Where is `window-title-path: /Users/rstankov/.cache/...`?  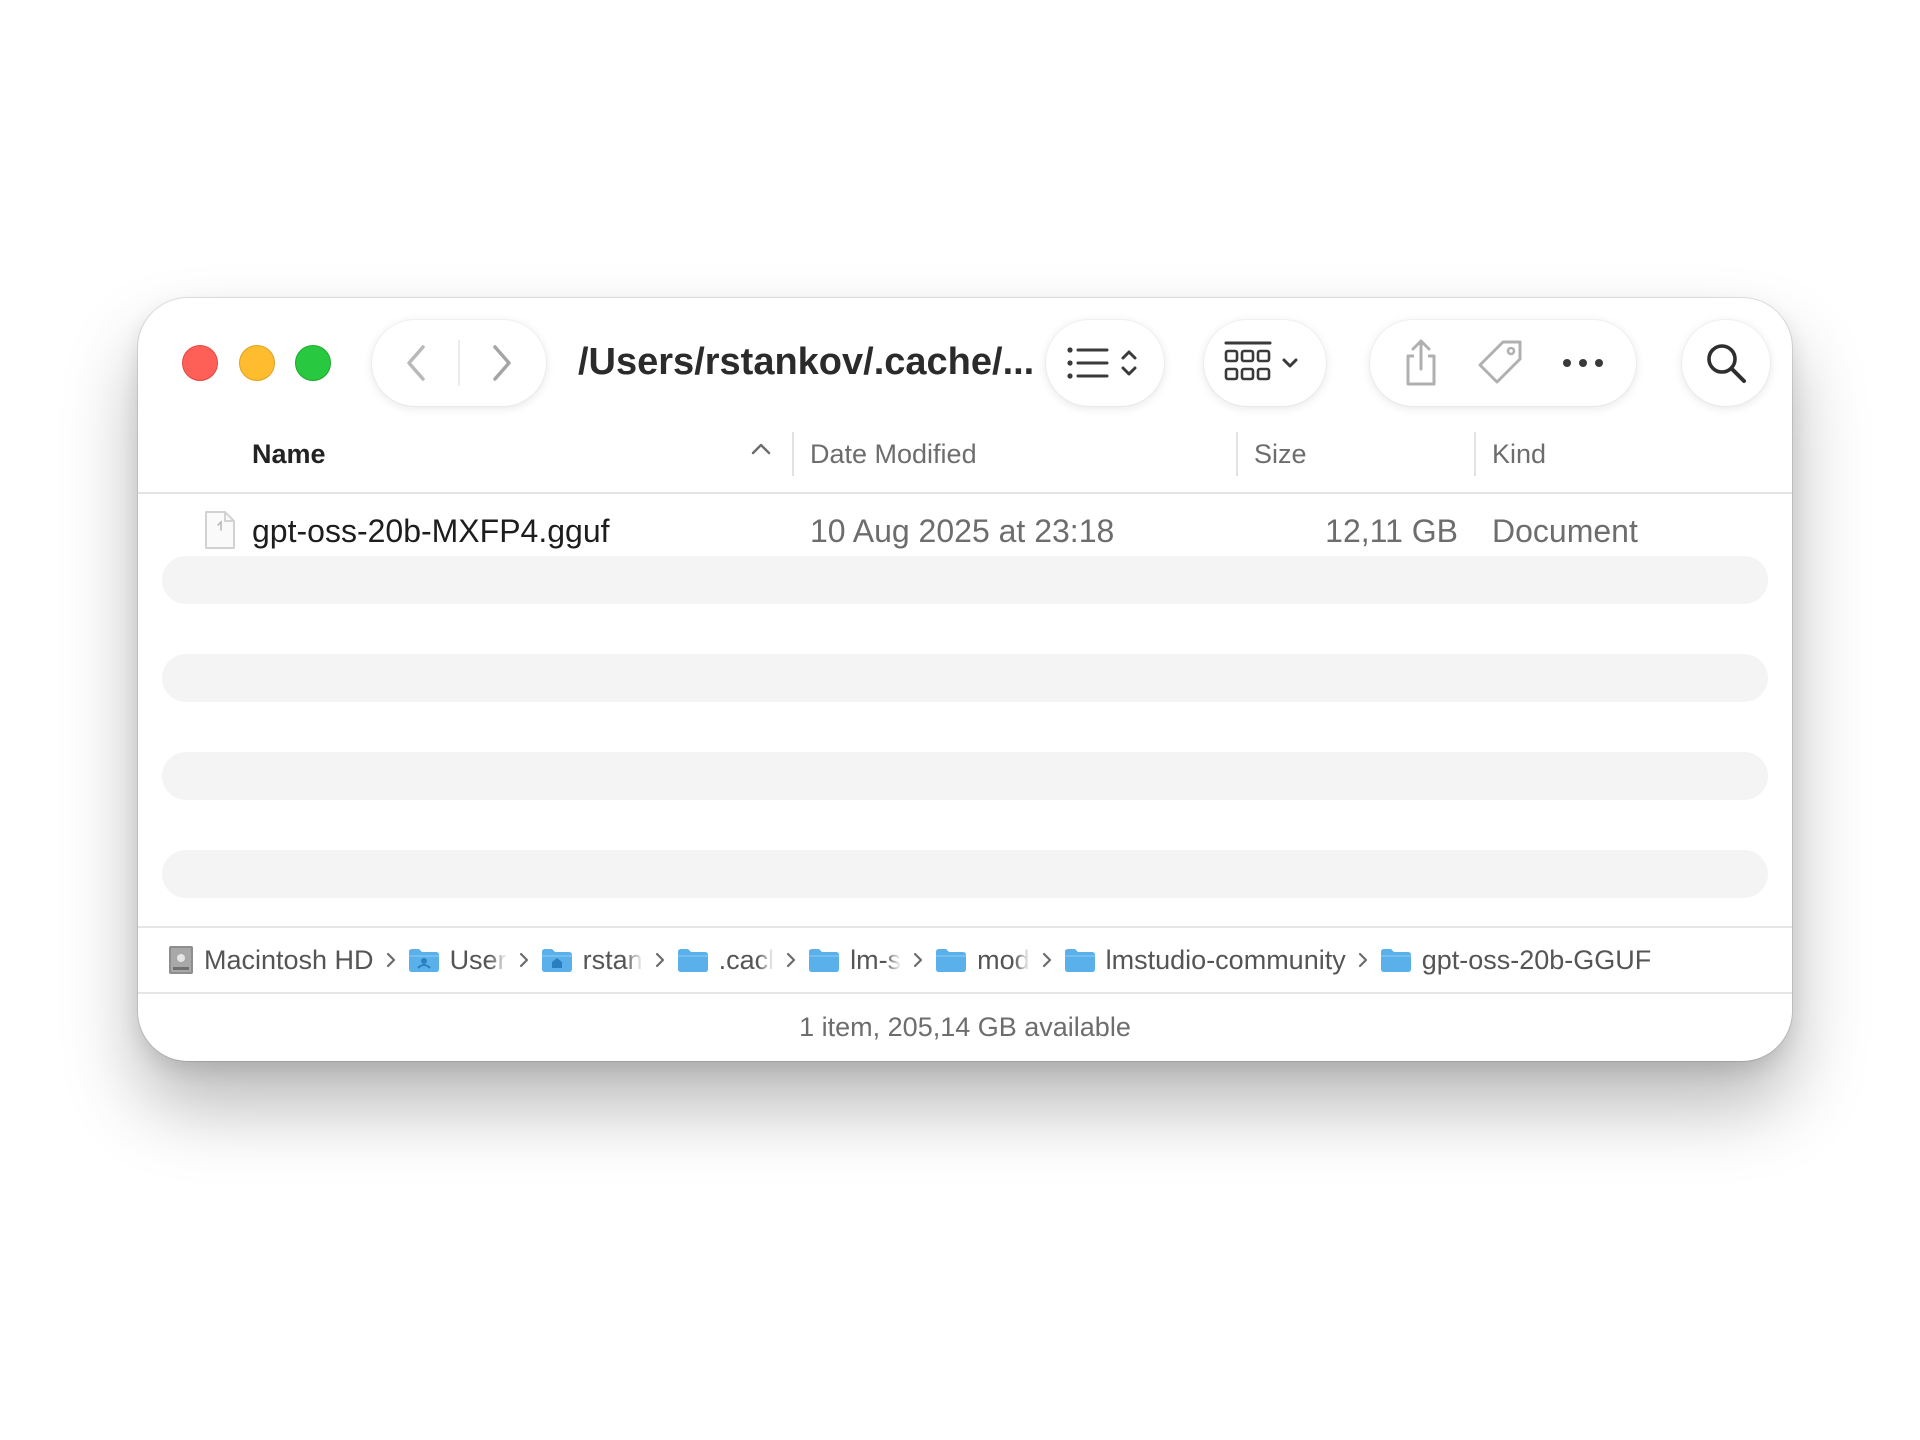
window-title-path: /Users/rstankov/.cache/... is located at coordinates (806, 362).